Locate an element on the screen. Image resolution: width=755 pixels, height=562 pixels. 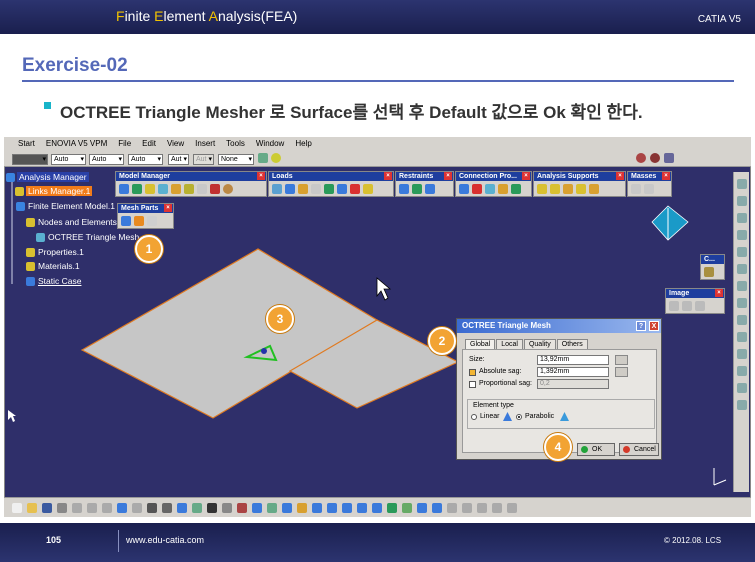
proportional-sag-field: 0,2 is located at coordinates (573, 384).